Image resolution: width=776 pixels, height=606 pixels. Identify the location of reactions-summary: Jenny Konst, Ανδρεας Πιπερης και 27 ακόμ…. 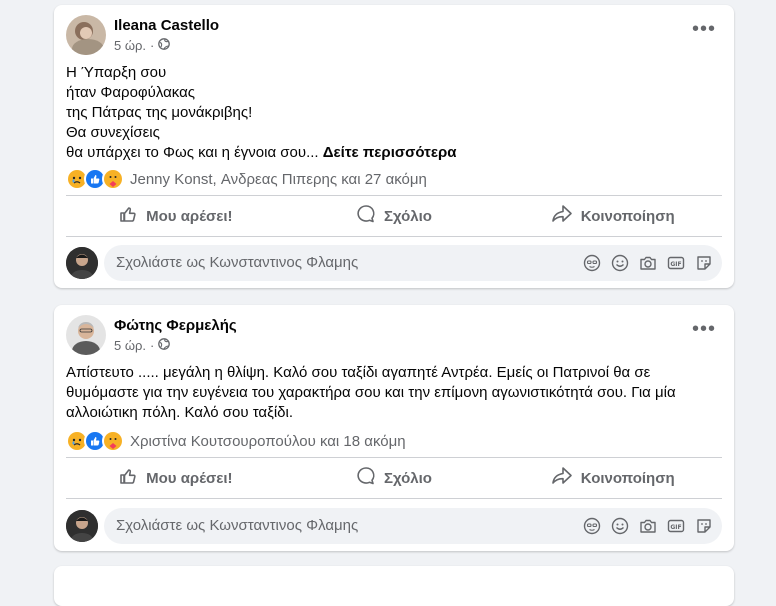
(394, 179).